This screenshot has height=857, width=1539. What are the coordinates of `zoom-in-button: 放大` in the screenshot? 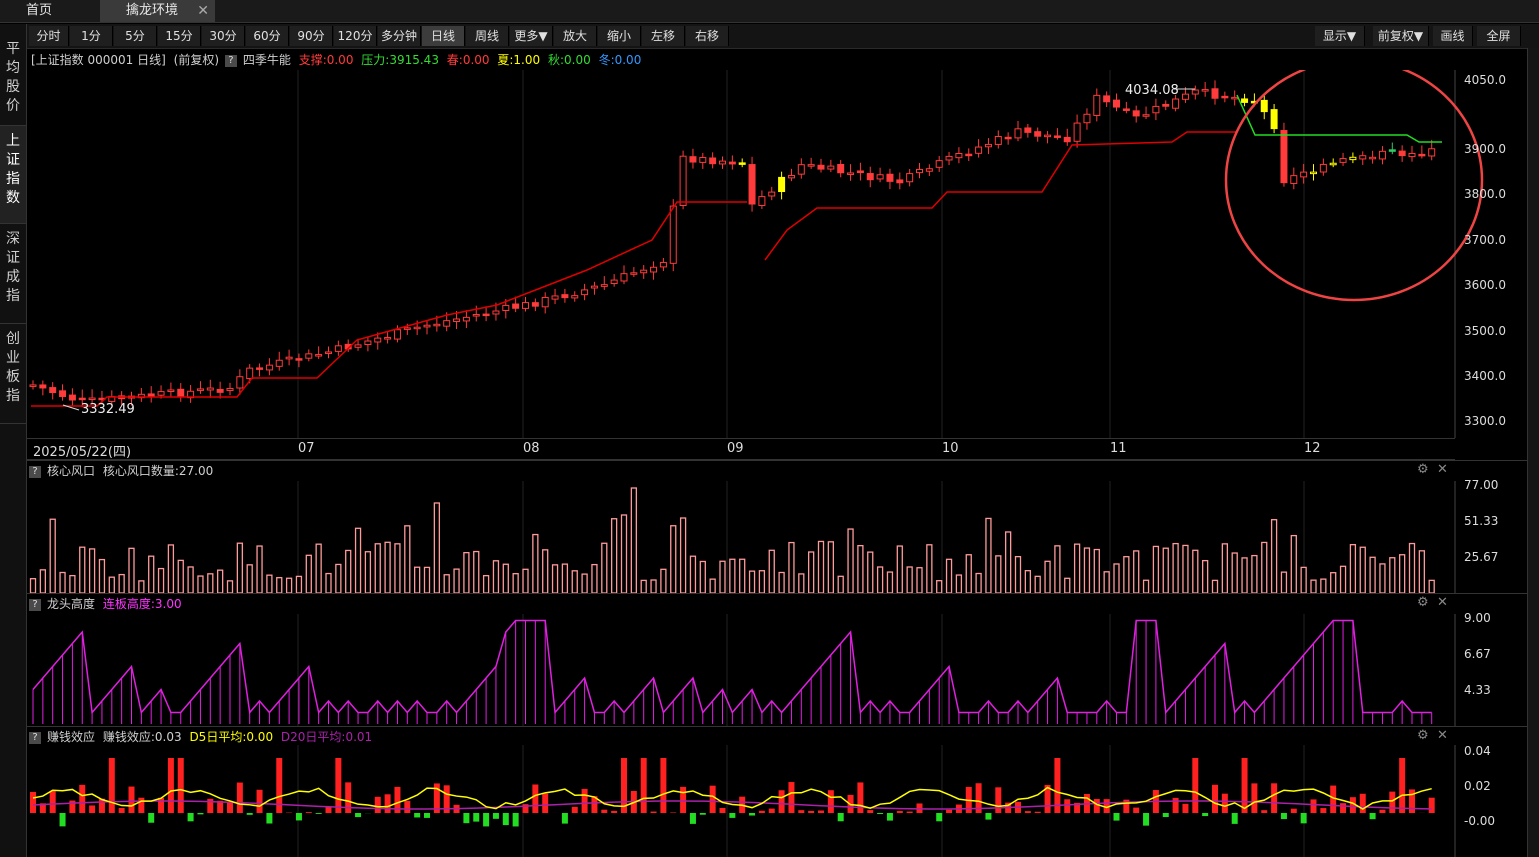 It's located at (575, 36).